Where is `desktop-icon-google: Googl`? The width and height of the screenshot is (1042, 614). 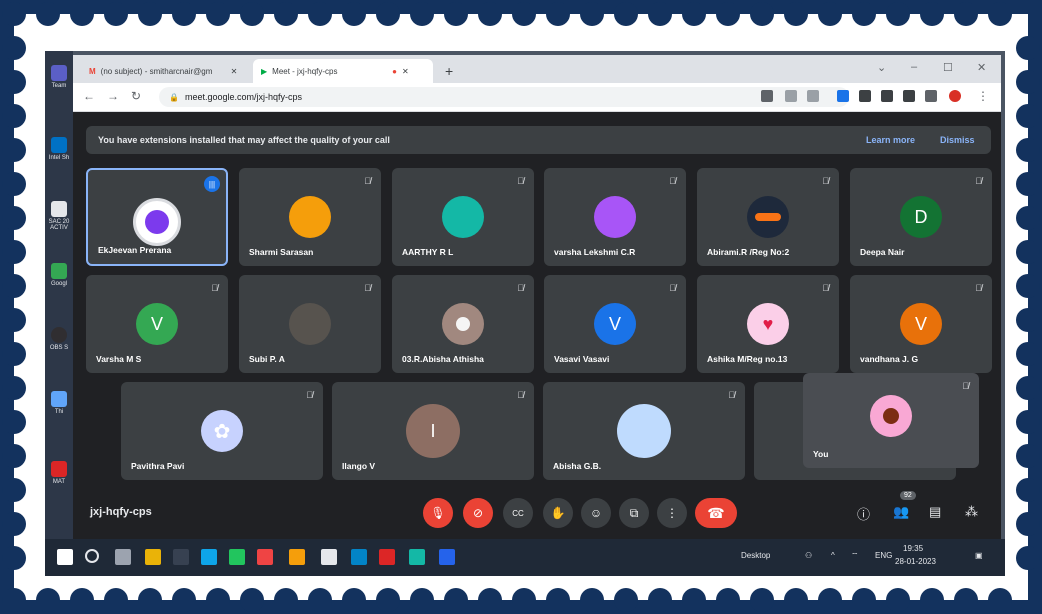 desktop-icon-google: Googl is located at coordinates (59, 275).